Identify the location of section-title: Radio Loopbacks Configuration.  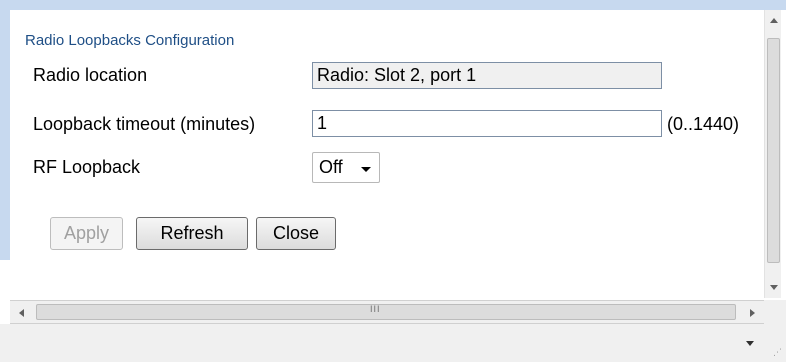
(130, 40).